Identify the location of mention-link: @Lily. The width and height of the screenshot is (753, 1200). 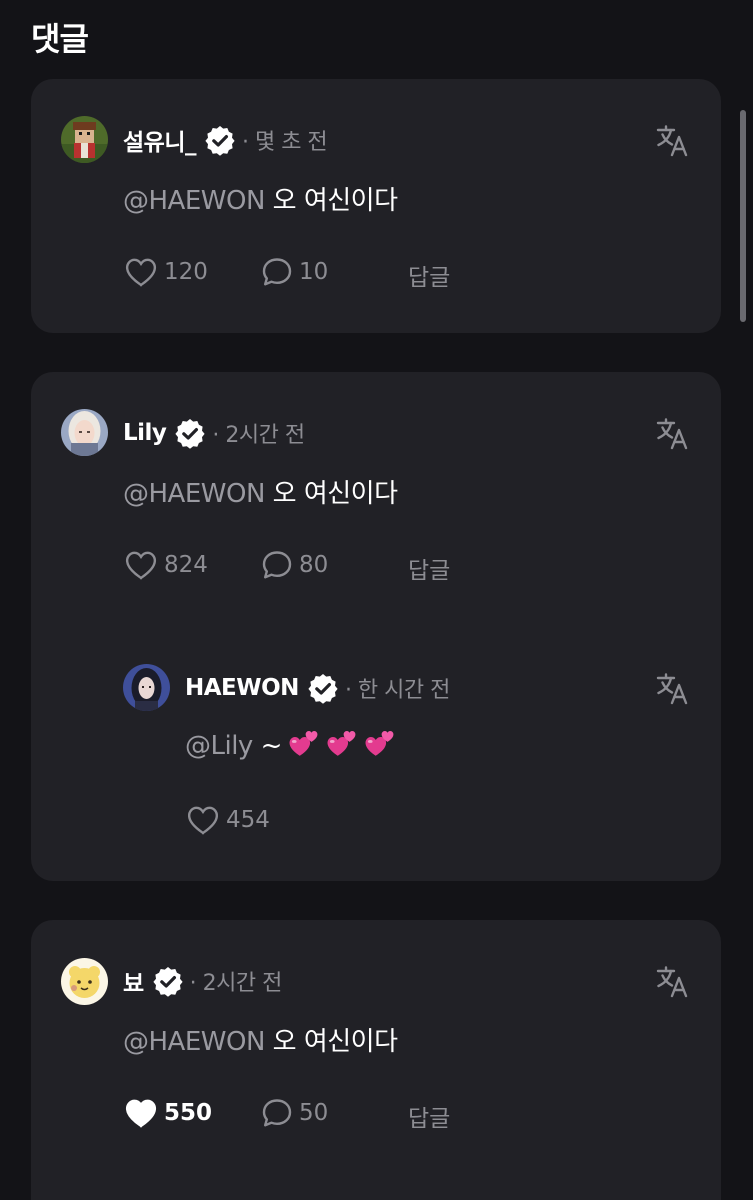
(219, 746).